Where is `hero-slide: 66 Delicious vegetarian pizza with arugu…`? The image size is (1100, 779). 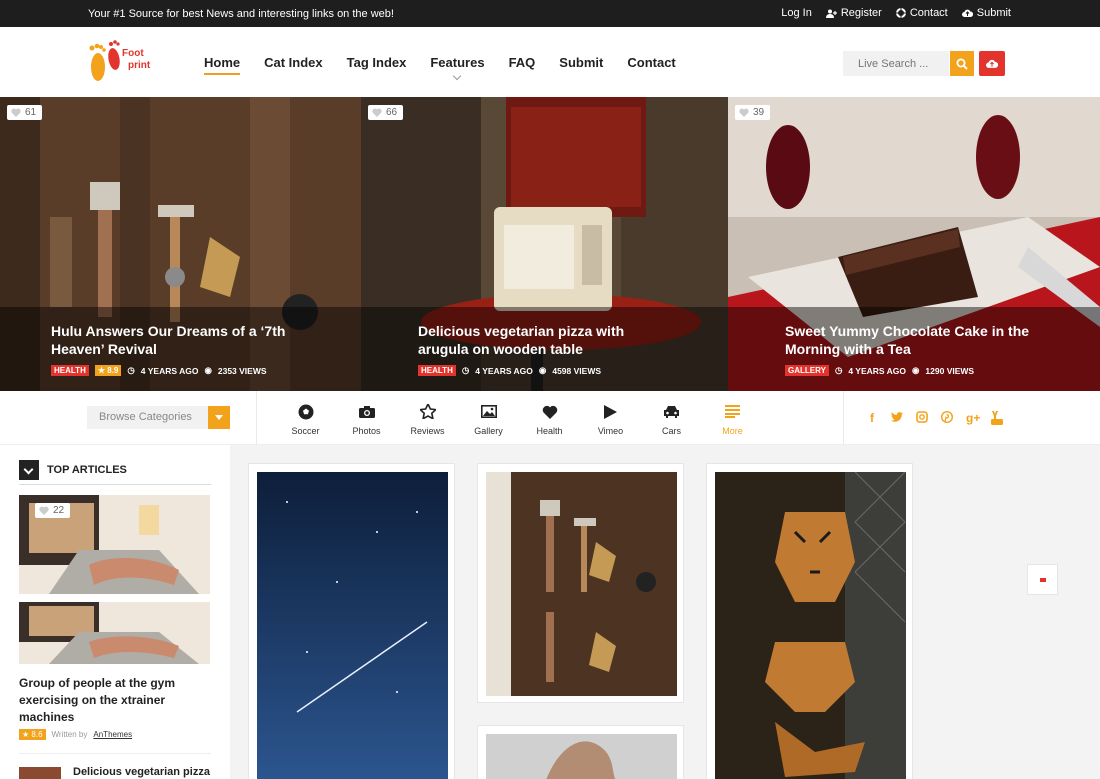 hero-slide: 66 Delicious vegetarian pizza with arugu… is located at coordinates (544, 244).